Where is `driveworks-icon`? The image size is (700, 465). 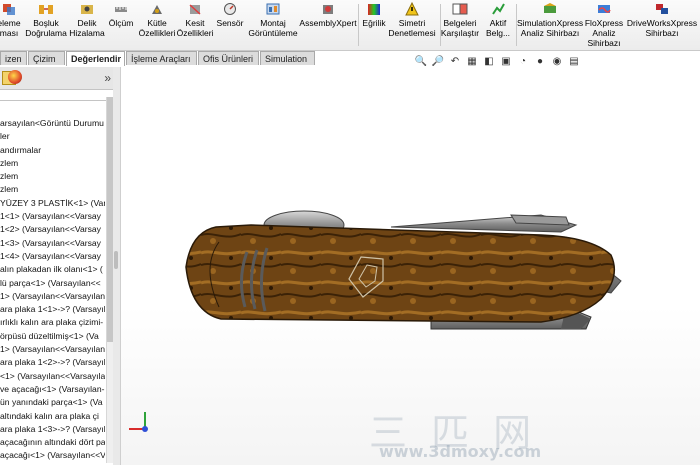
driveworks-icon is located at coordinates (662, 9).